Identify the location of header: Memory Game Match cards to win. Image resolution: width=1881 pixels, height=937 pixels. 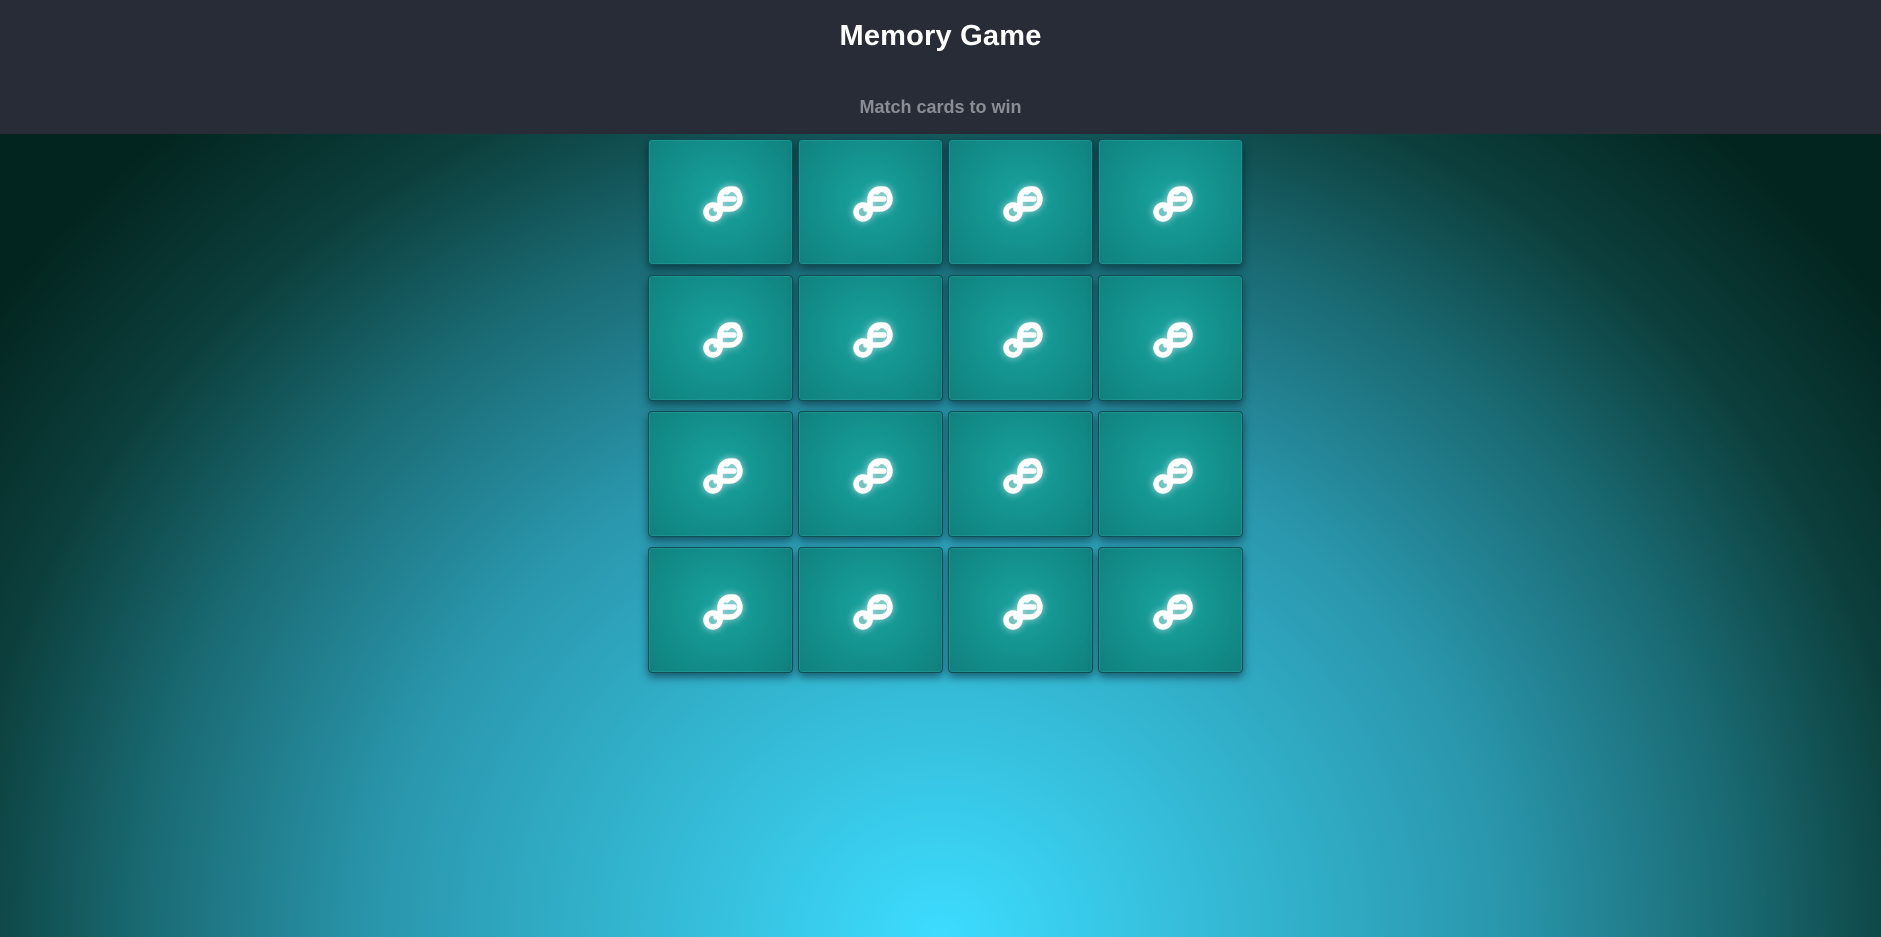
(940, 67).